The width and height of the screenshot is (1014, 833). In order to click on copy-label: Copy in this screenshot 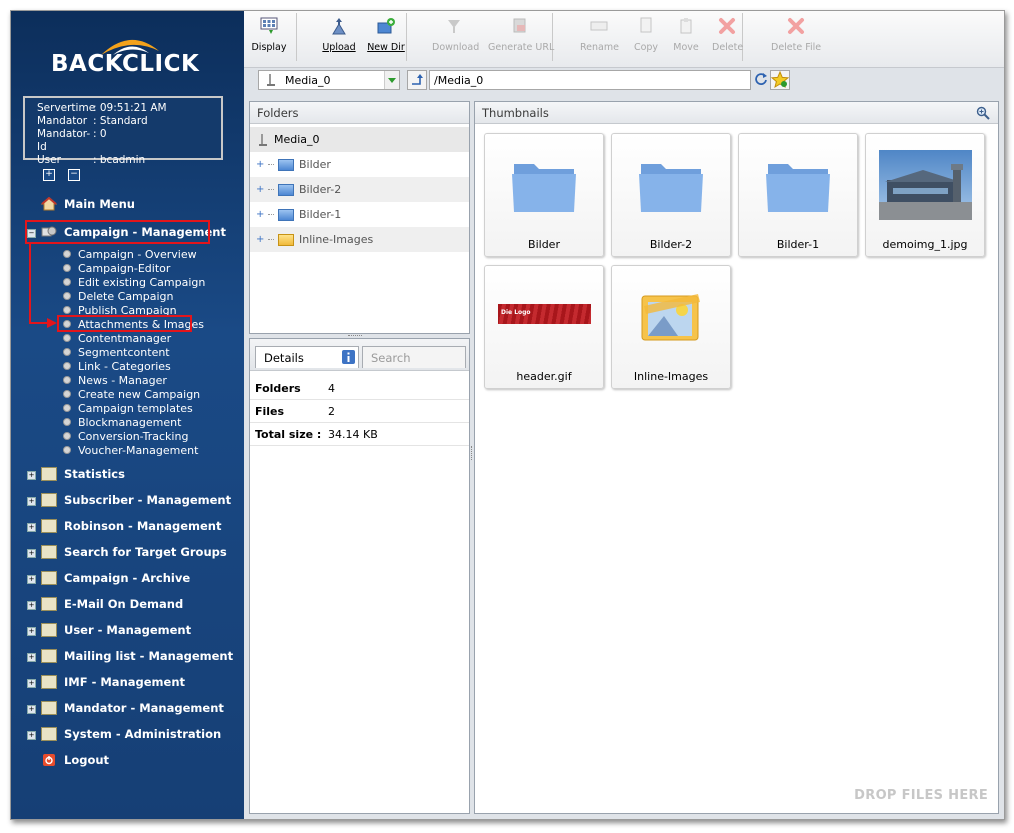, I will do `click(646, 47)`.